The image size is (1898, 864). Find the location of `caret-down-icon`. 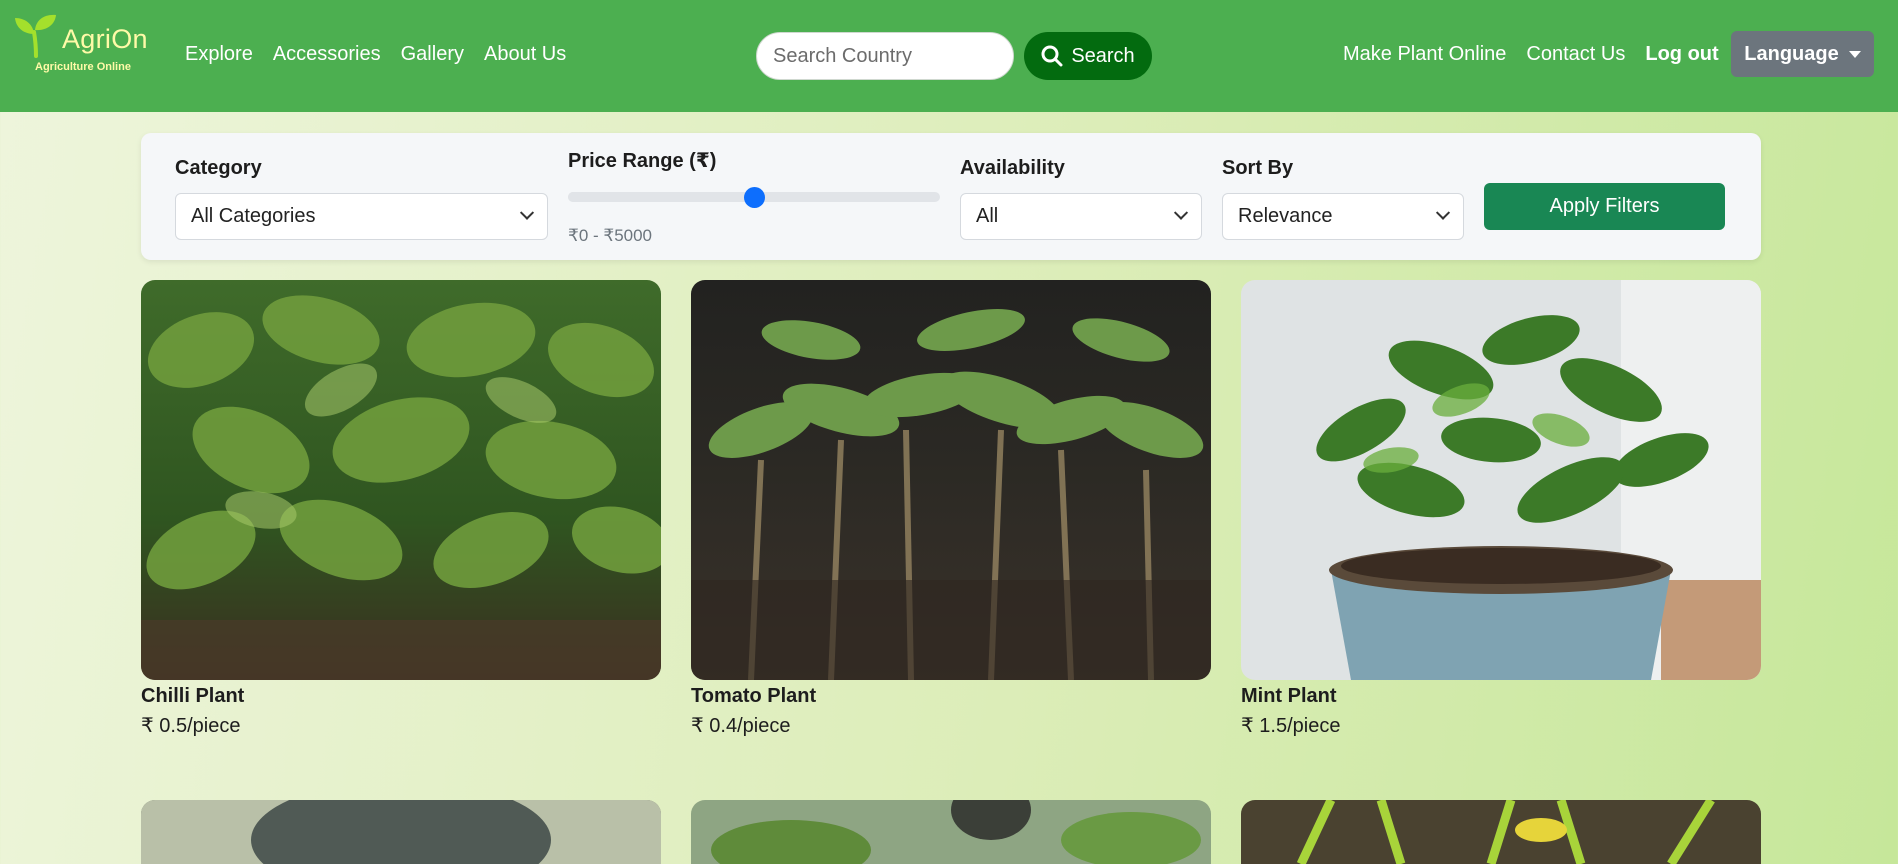

caret-down-icon is located at coordinates (1854, 54).